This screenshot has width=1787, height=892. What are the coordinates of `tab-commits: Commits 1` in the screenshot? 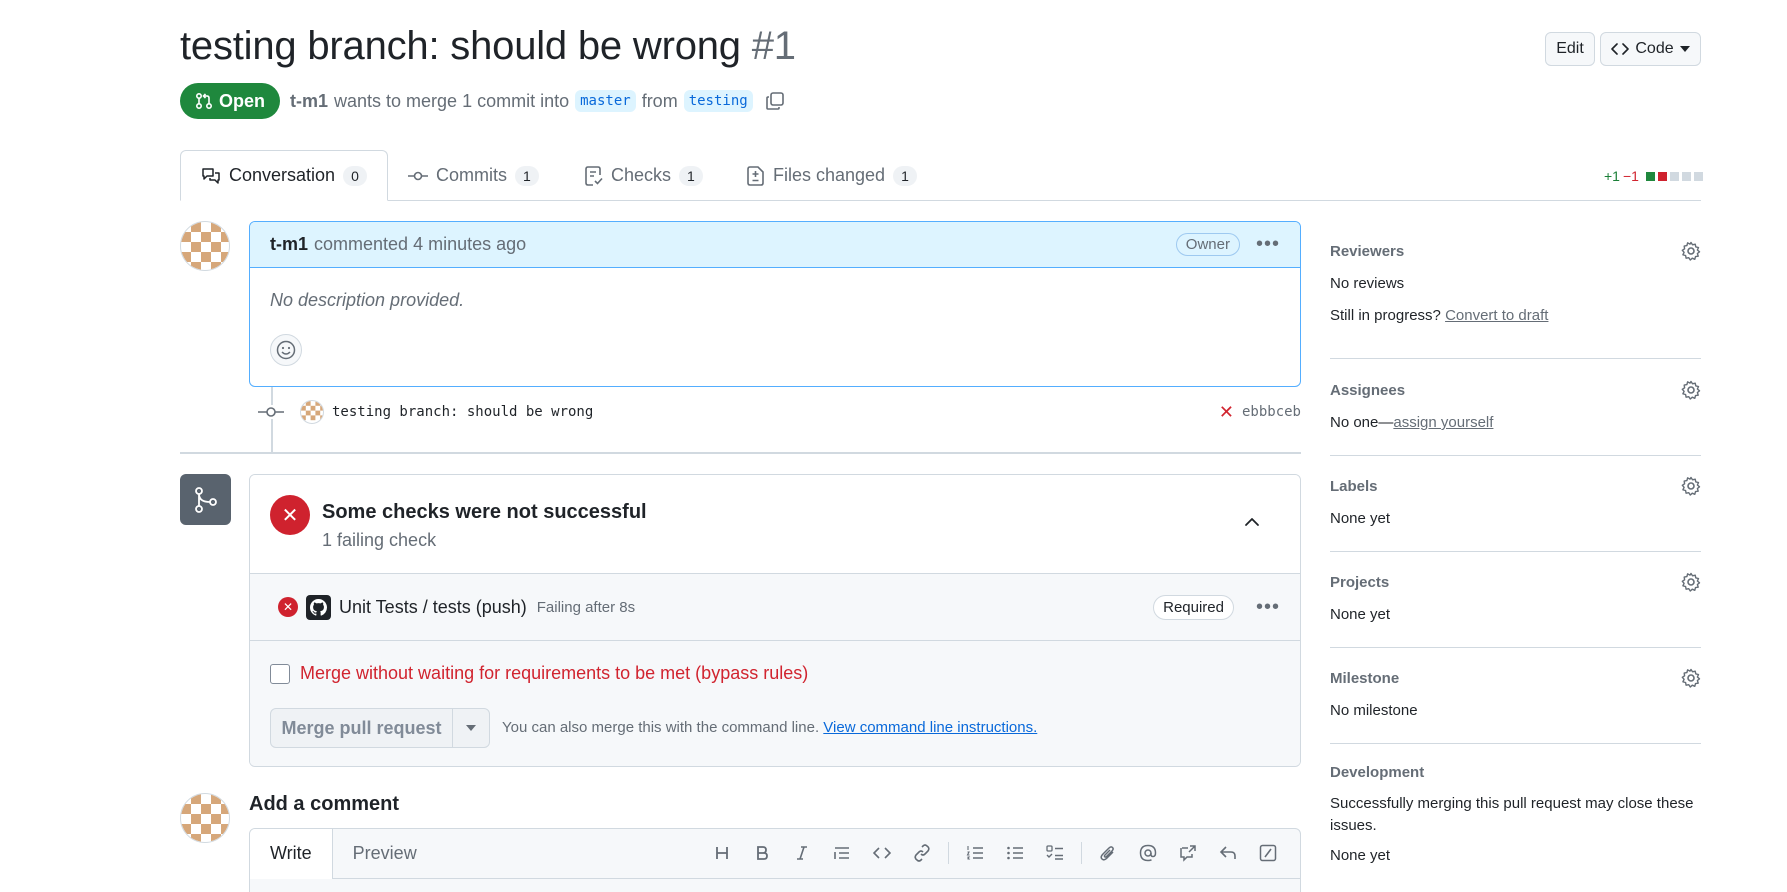 It's located at (473, 175).